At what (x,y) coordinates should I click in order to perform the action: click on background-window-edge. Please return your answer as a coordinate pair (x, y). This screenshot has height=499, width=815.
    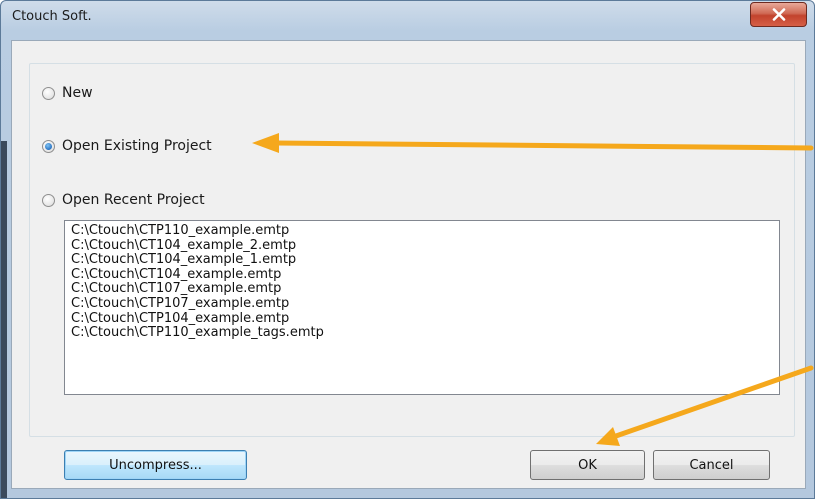
    Looking at the image, I should click on (4, 319).